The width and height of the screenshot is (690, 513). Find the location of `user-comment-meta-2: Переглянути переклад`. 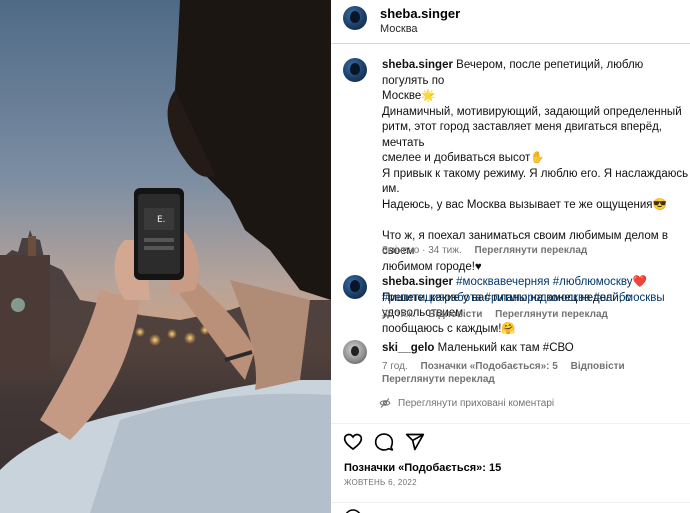

user-comment-meta-2: Переглянути переклад is located at coordinates (443, 379).